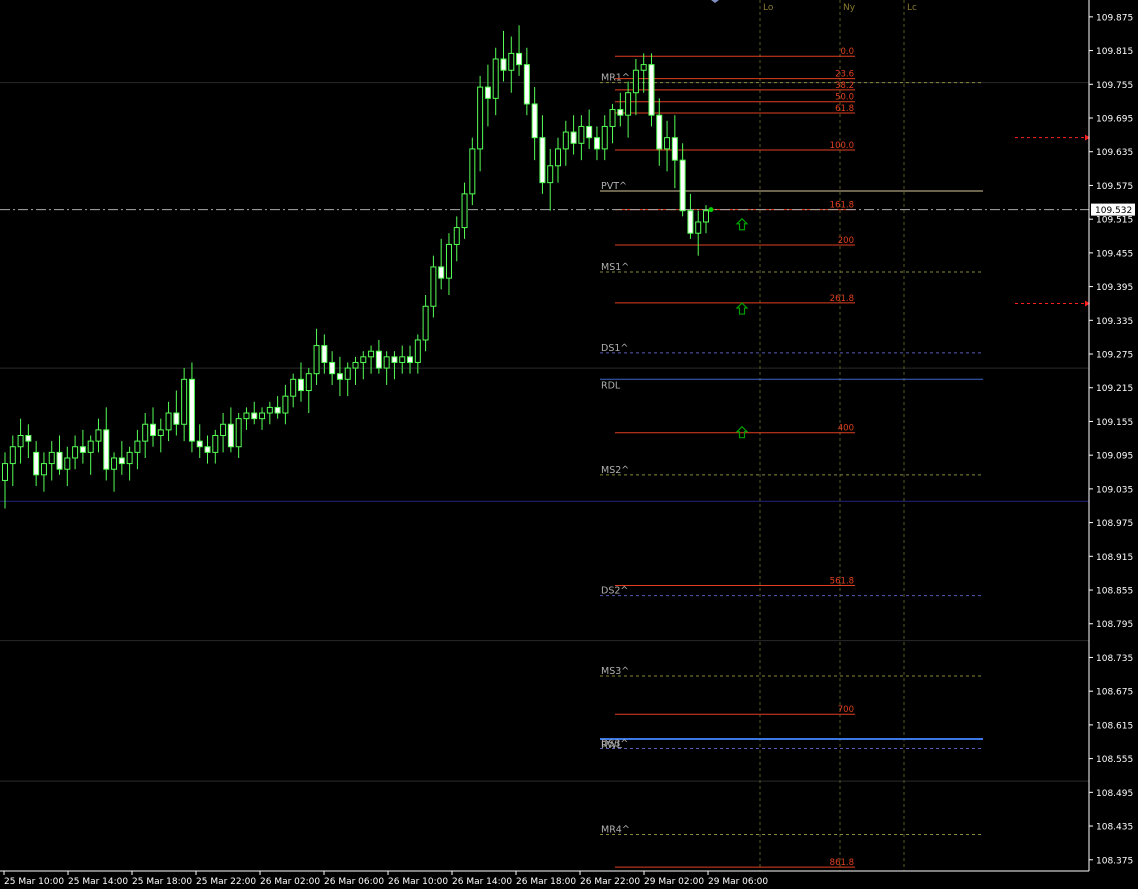 This screenshot has height=889, width=1138. I want to click on level-label: MR1^, so click(615, 78).